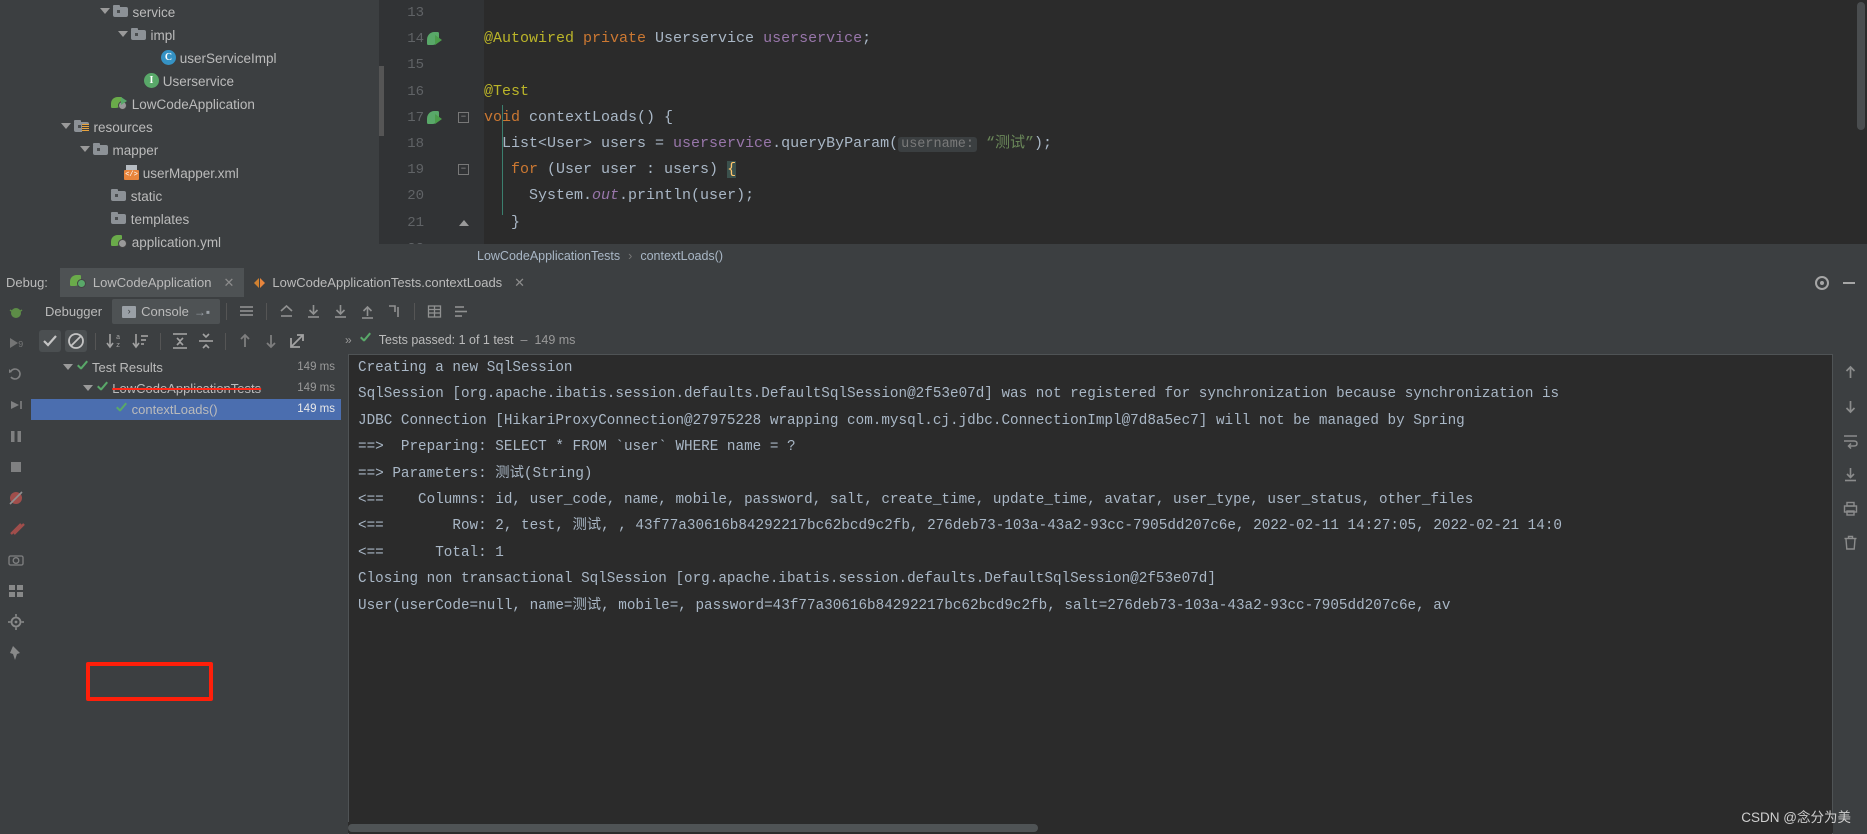 Image resolution: width=1867 pixels, height=834 pixels. Describe the element at coordinates (189, 195) in the screenshot. I see `tree-item-static: static` at that location.